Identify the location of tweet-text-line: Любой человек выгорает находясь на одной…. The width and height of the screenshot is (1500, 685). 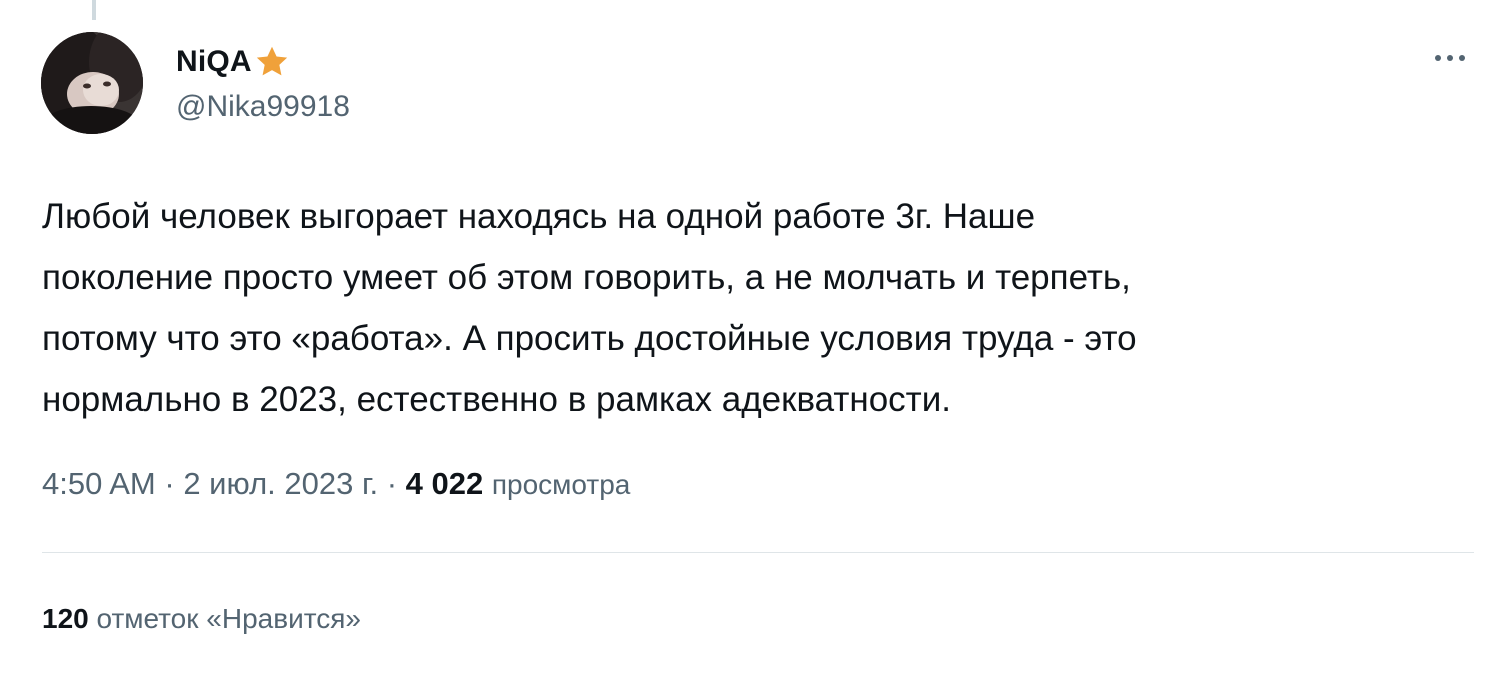
(539, 216).